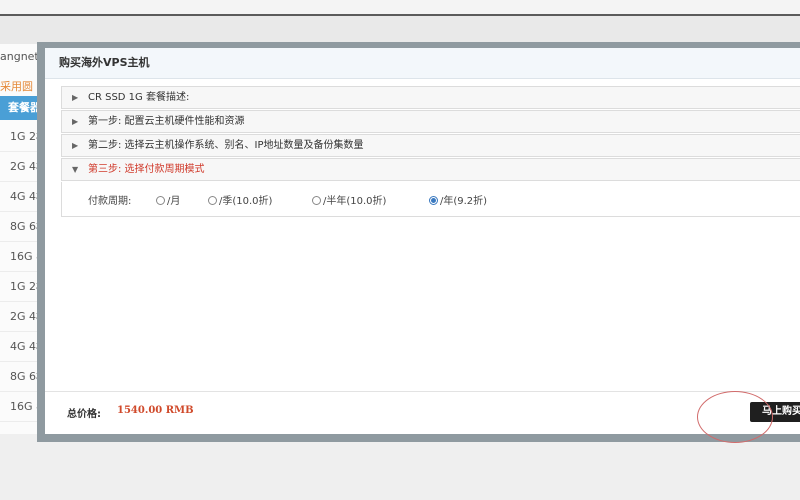 This screenshot has height=500, width=800. I want to click on payment-option-month: /月, so click(168, 199).